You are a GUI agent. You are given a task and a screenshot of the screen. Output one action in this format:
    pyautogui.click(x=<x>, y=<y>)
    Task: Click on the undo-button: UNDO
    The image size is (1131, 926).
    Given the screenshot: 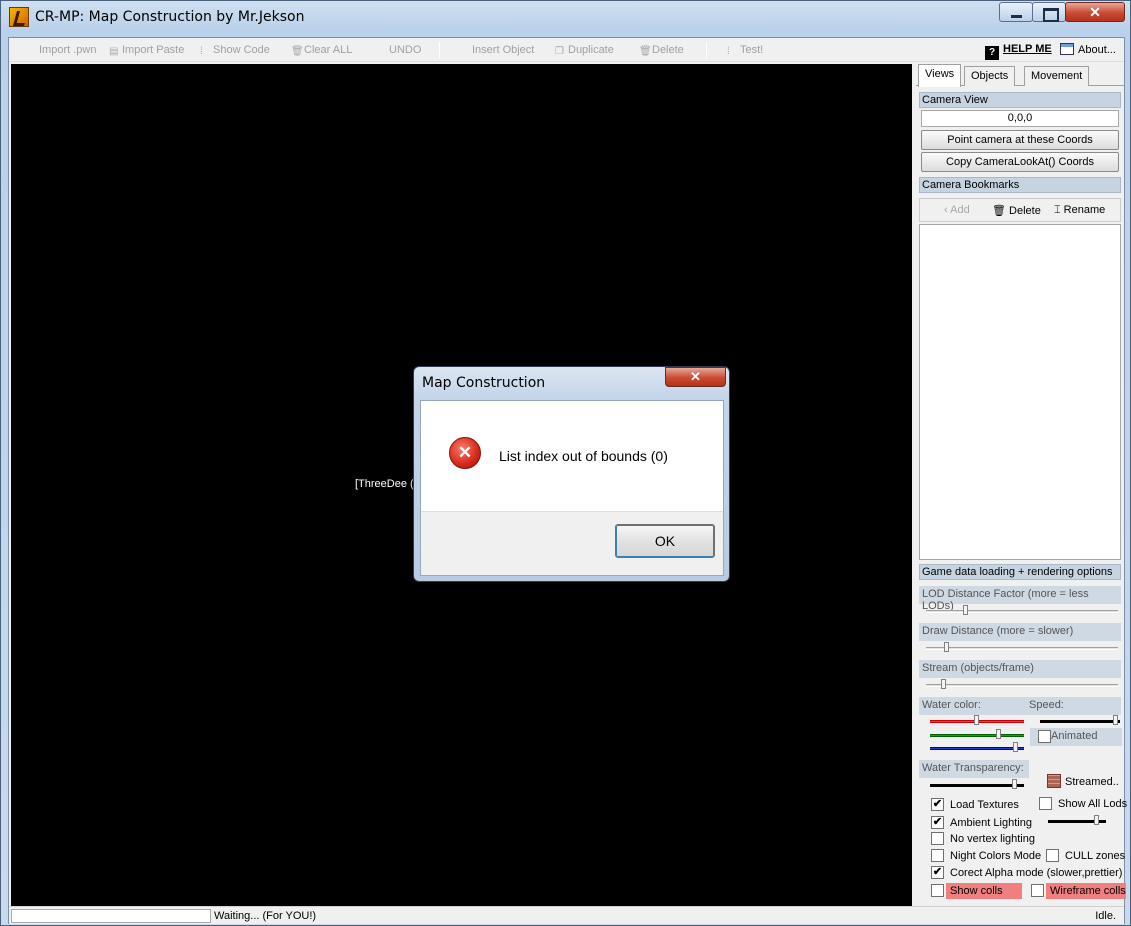 What is the action you would take?
    pyautogui.click(x=405, y=50)
    